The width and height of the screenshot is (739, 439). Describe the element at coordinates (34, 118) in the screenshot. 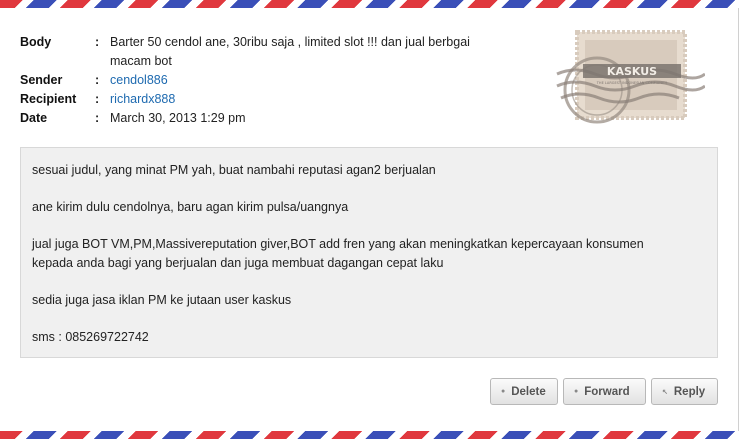

I see `date-label: Date` at that location.